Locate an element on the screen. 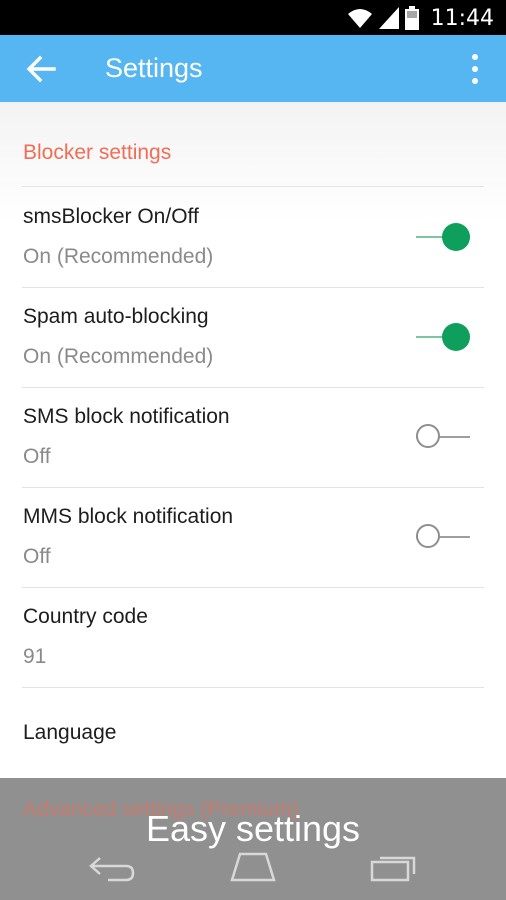 This screenshot has height=900, width=506. status-bar: 11:44 is located at coordinates (253, 17).